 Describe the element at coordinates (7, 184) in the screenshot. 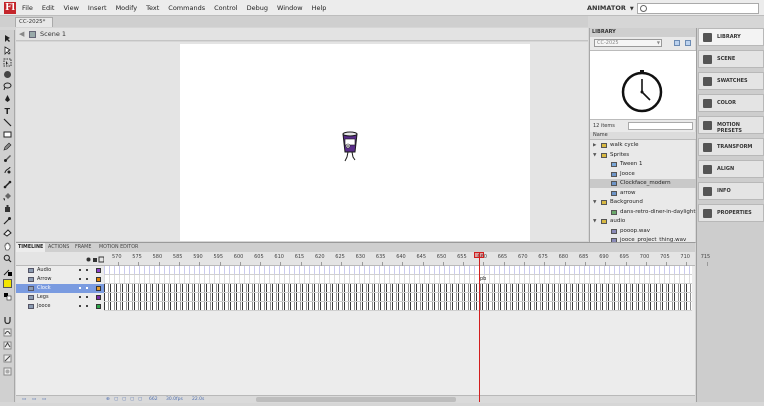

I see `bone-tool-icon` at that location.